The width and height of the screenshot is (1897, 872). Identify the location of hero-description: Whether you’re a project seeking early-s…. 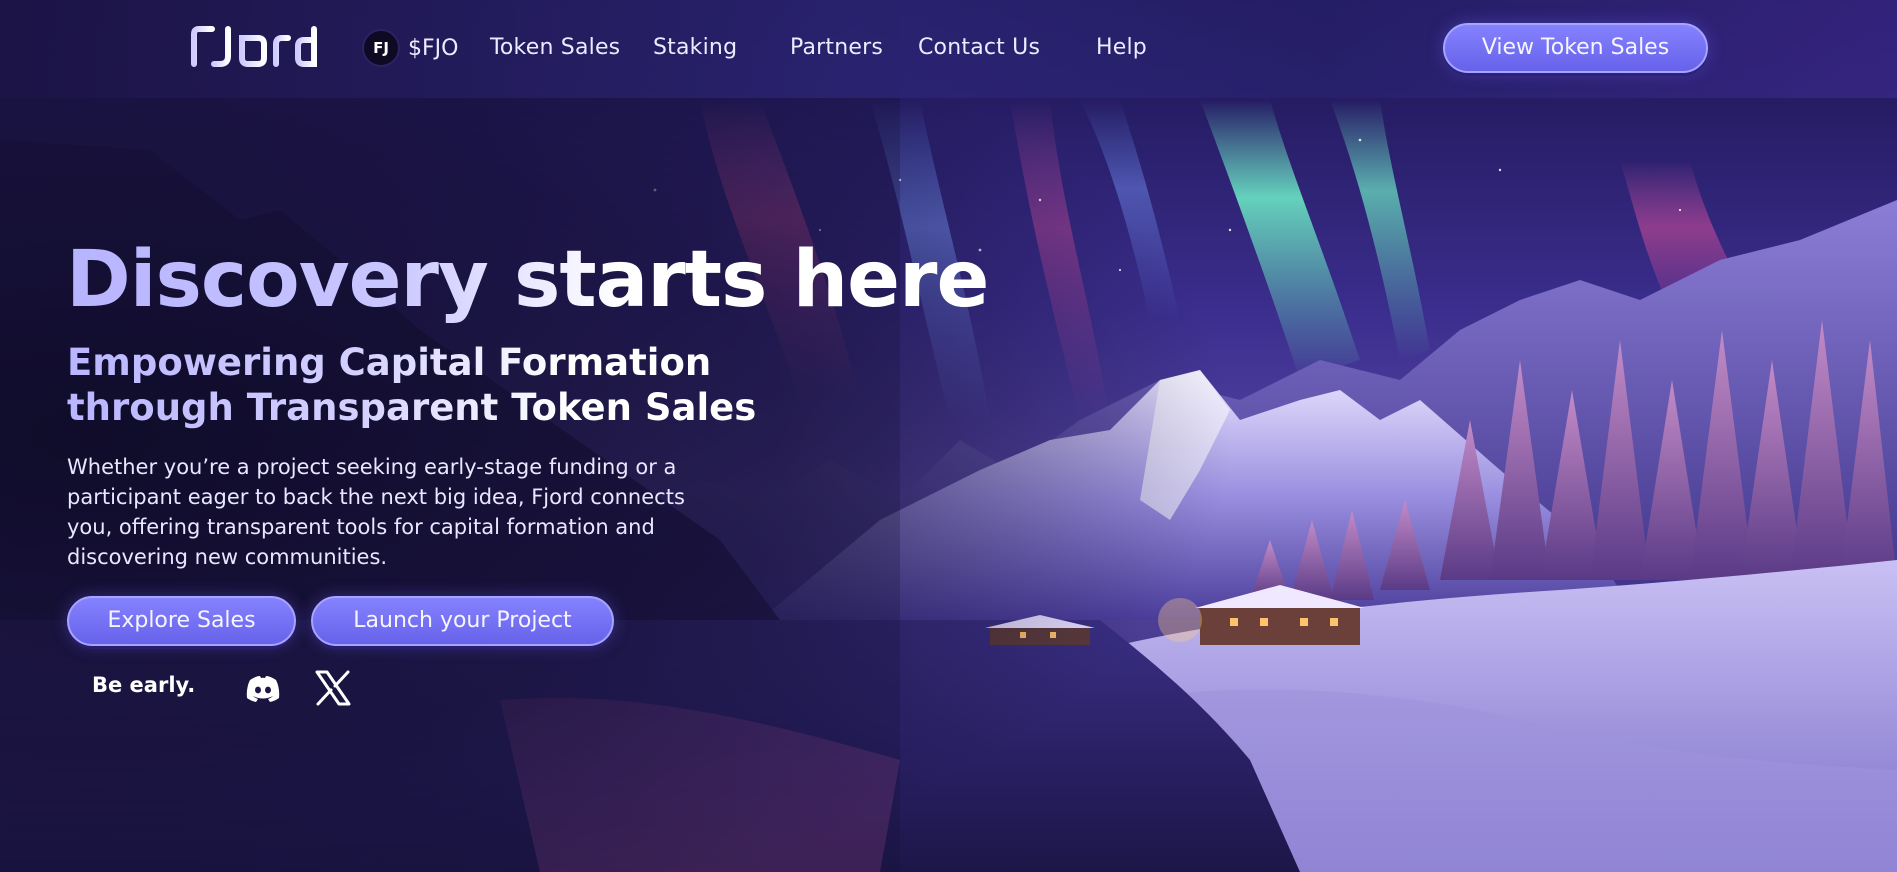
(376, 512).